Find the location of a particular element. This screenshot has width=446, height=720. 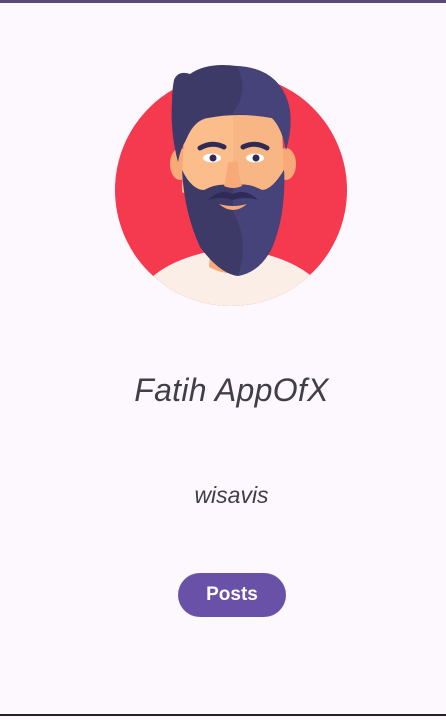

top-bar-divider is located at coordinates (223, 1).